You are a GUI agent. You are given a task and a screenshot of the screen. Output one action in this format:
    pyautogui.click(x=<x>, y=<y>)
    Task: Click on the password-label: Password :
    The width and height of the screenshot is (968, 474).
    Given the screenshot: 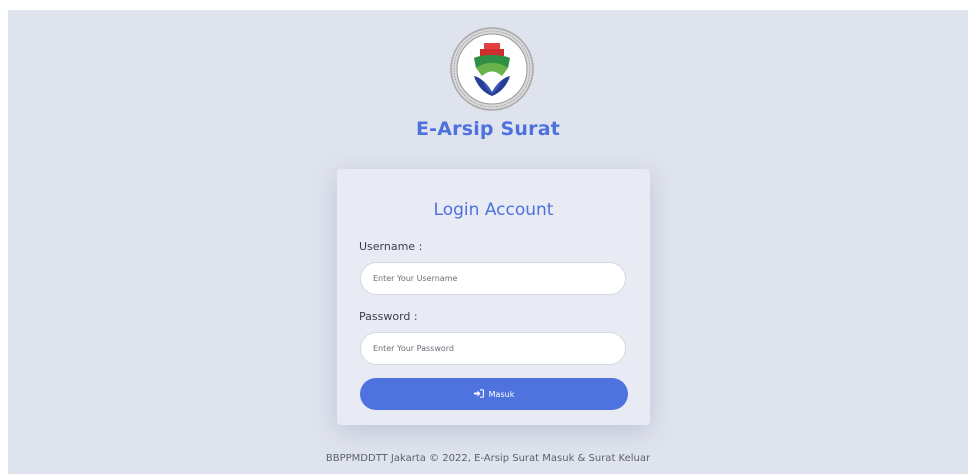 What is the action you would take?
    pyautogui.click(x=388, y=316)
    